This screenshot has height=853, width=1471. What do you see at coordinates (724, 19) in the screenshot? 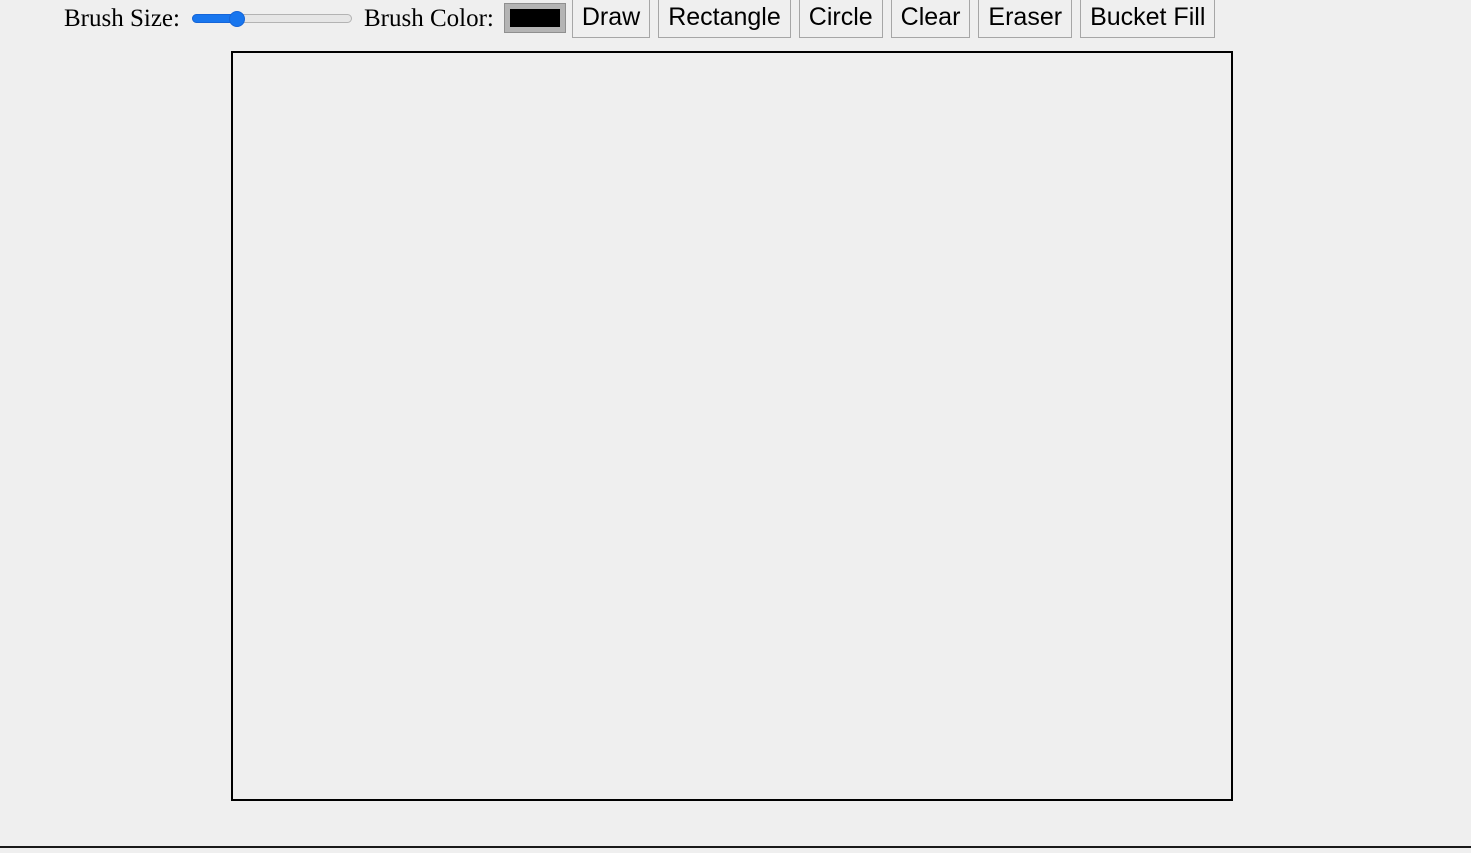
I see `rectangle-button: Rectangle` at bounding box center [724, 19].